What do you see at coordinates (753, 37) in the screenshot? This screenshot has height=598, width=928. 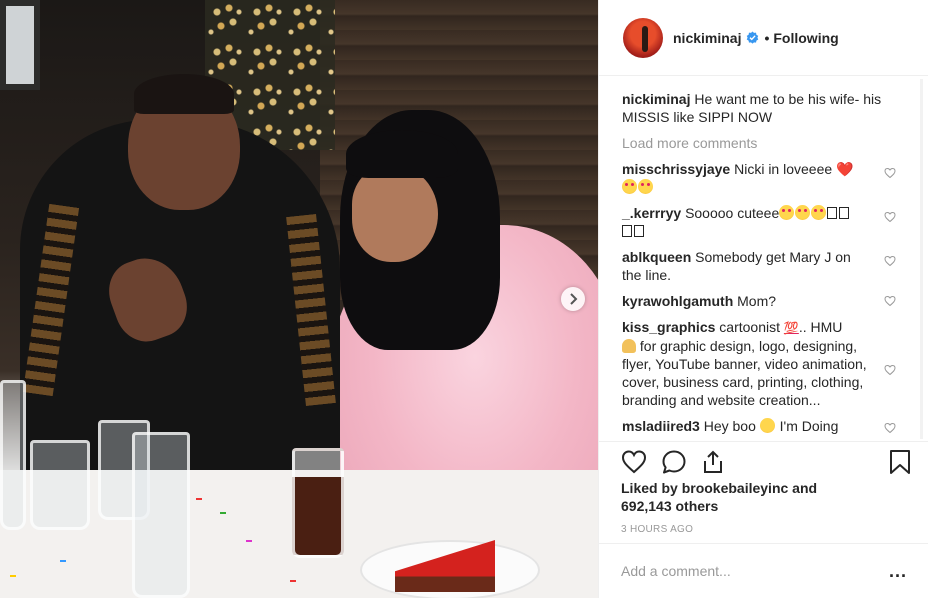 I see `verified-badge-icon` at bounding box center [753, 37].